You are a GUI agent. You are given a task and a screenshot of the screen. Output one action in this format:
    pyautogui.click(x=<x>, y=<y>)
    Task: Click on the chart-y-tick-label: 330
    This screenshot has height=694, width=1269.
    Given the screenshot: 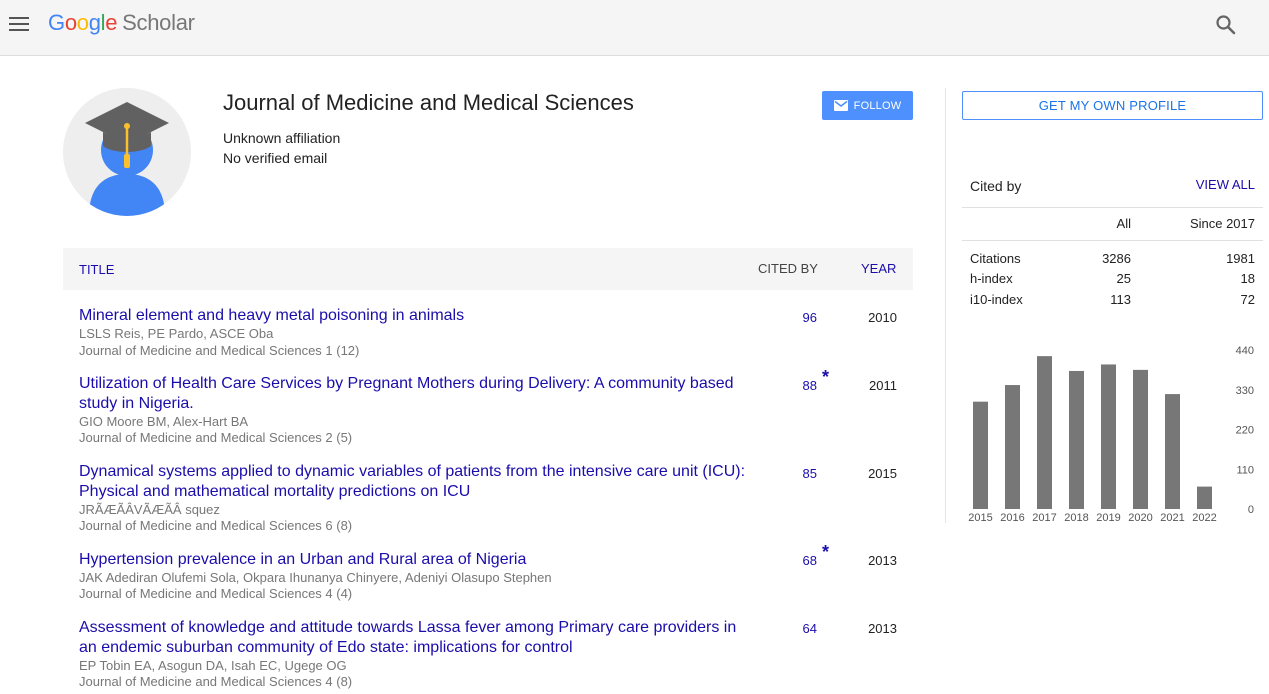 What is the action you would take?
    pyautogui.click(x=1245, y=391)
    